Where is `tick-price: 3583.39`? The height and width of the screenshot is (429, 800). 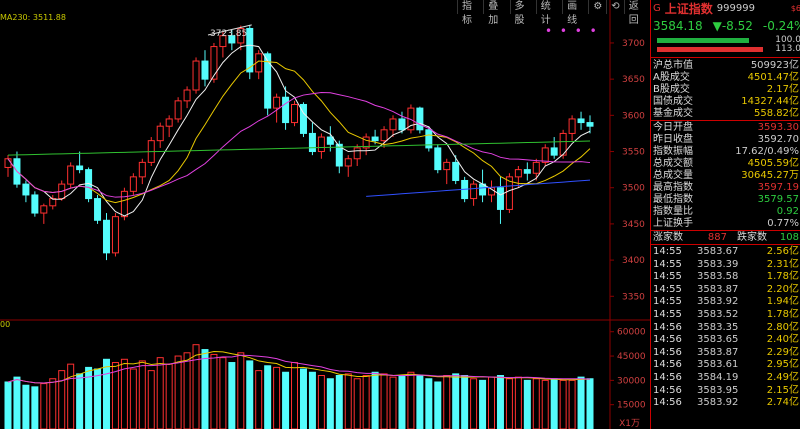 tick-price: 3583.39 is located at coordinates (718, 264).